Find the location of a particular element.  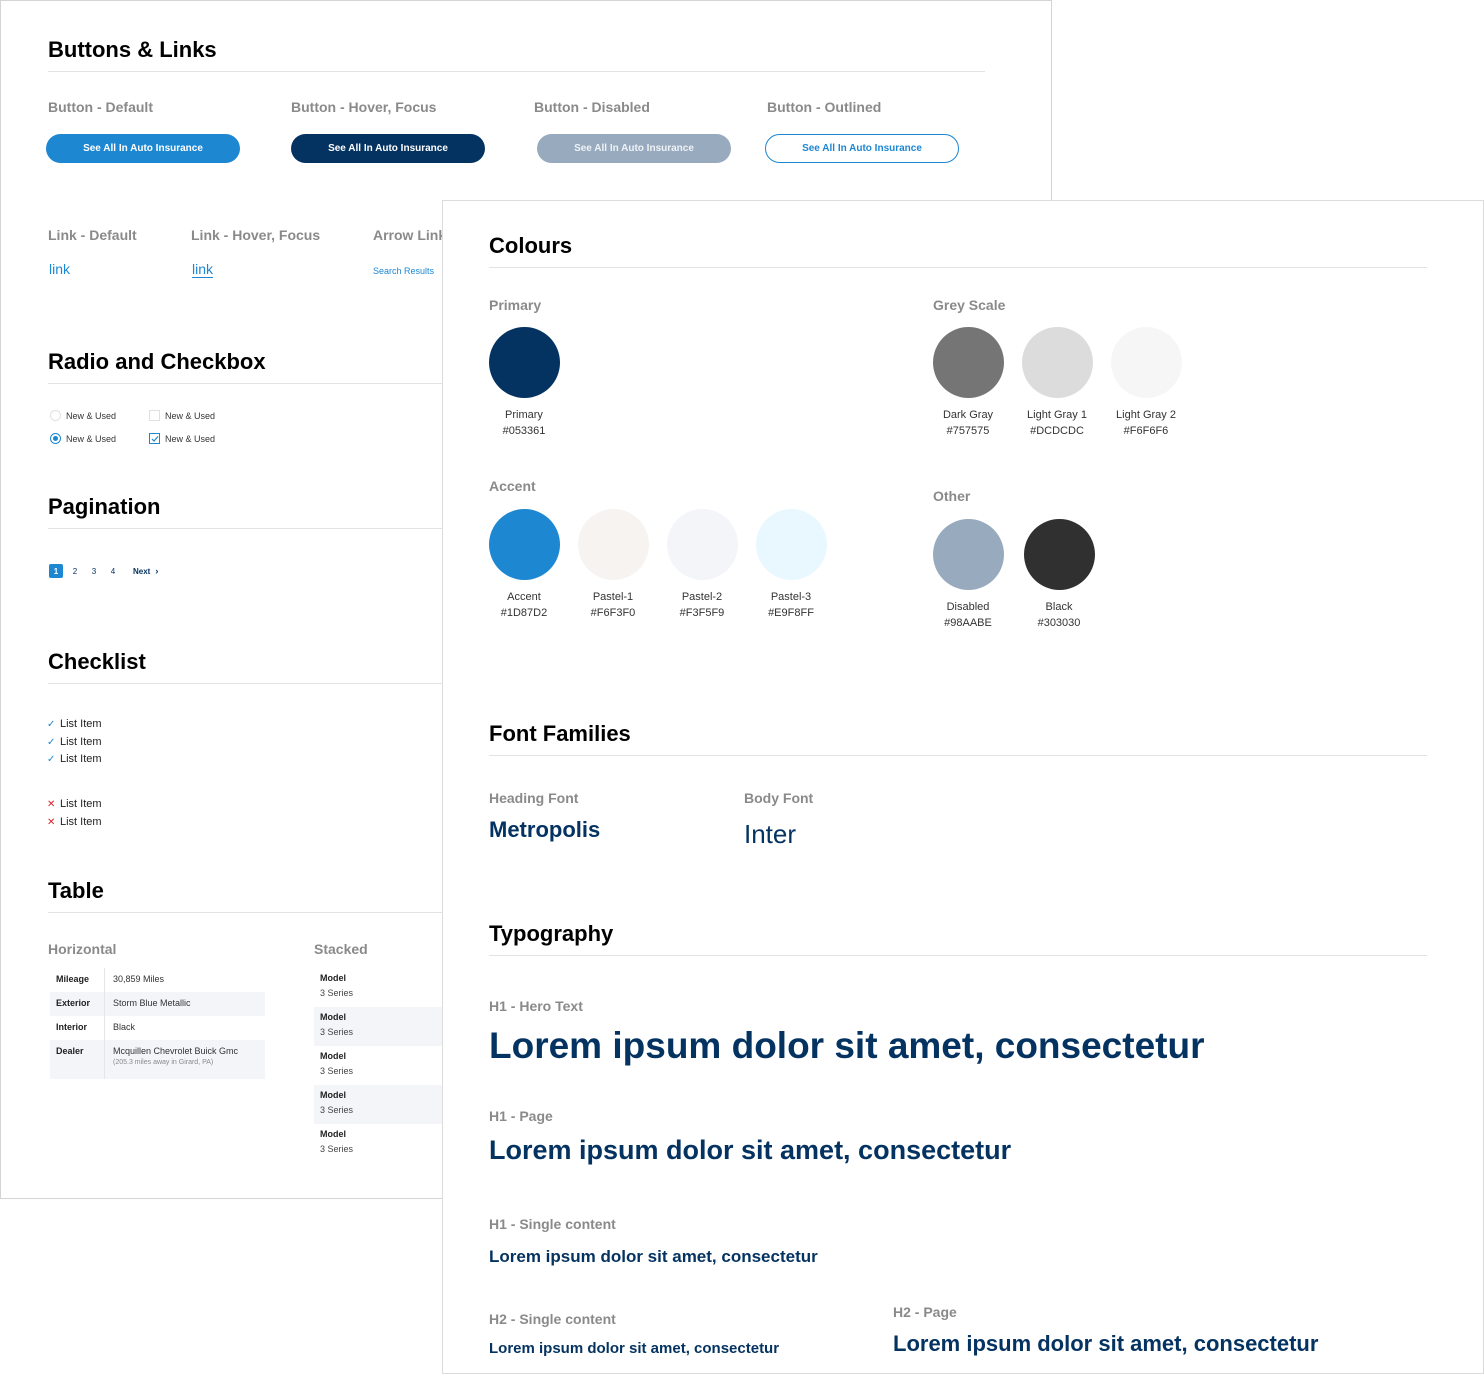

table-key: Interior is located at coordinates (77, 1028).